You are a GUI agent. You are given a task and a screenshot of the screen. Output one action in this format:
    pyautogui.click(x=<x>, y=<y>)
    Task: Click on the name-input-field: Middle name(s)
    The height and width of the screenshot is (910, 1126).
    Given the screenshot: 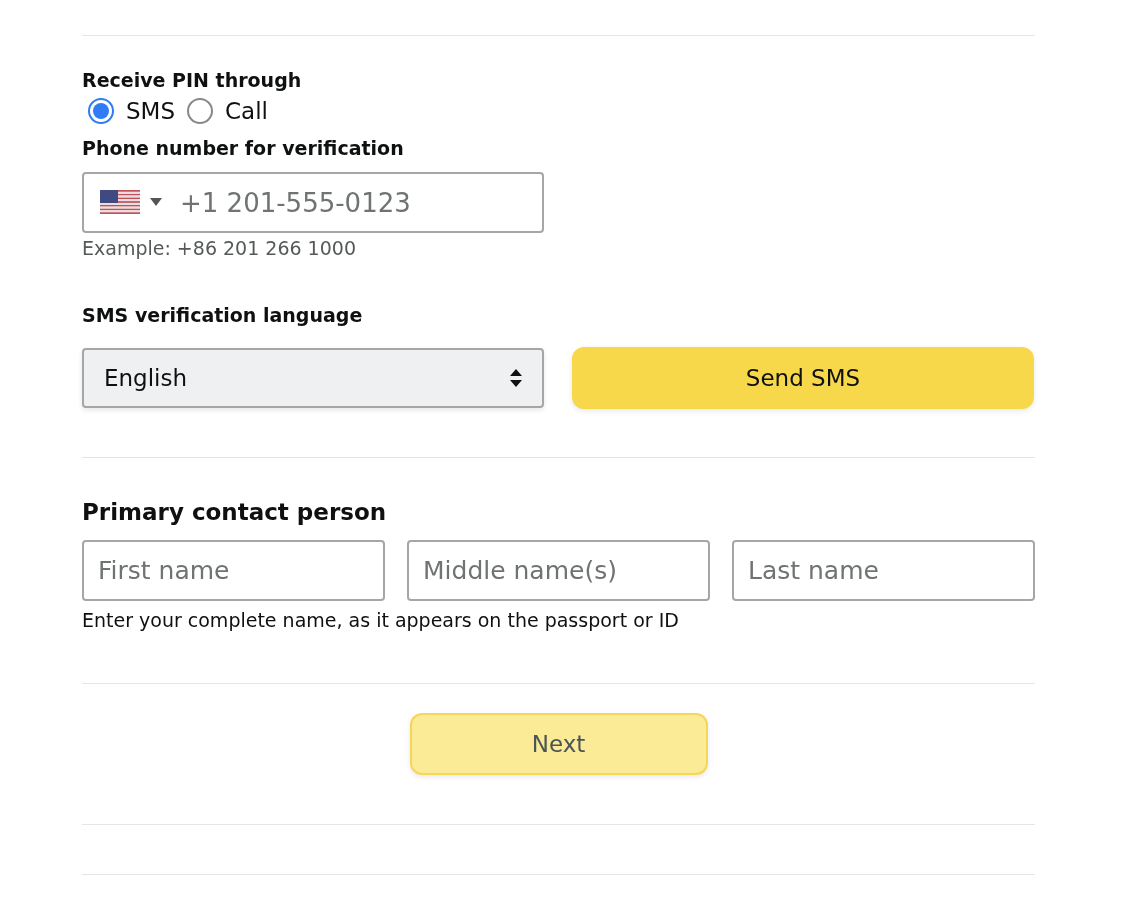 What is the action you would take?
    pyautogui.click(x=558, y=570)
    